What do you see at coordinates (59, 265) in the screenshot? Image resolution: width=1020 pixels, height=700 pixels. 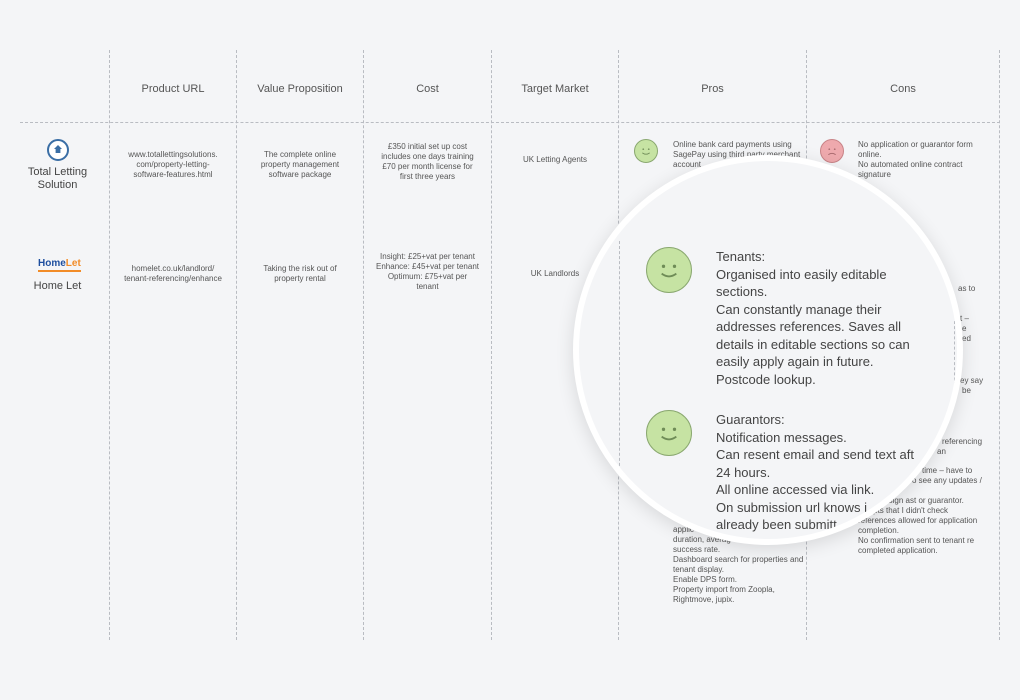 I see `homelet-logo: HomeLet` at bounding box center [59, 265].